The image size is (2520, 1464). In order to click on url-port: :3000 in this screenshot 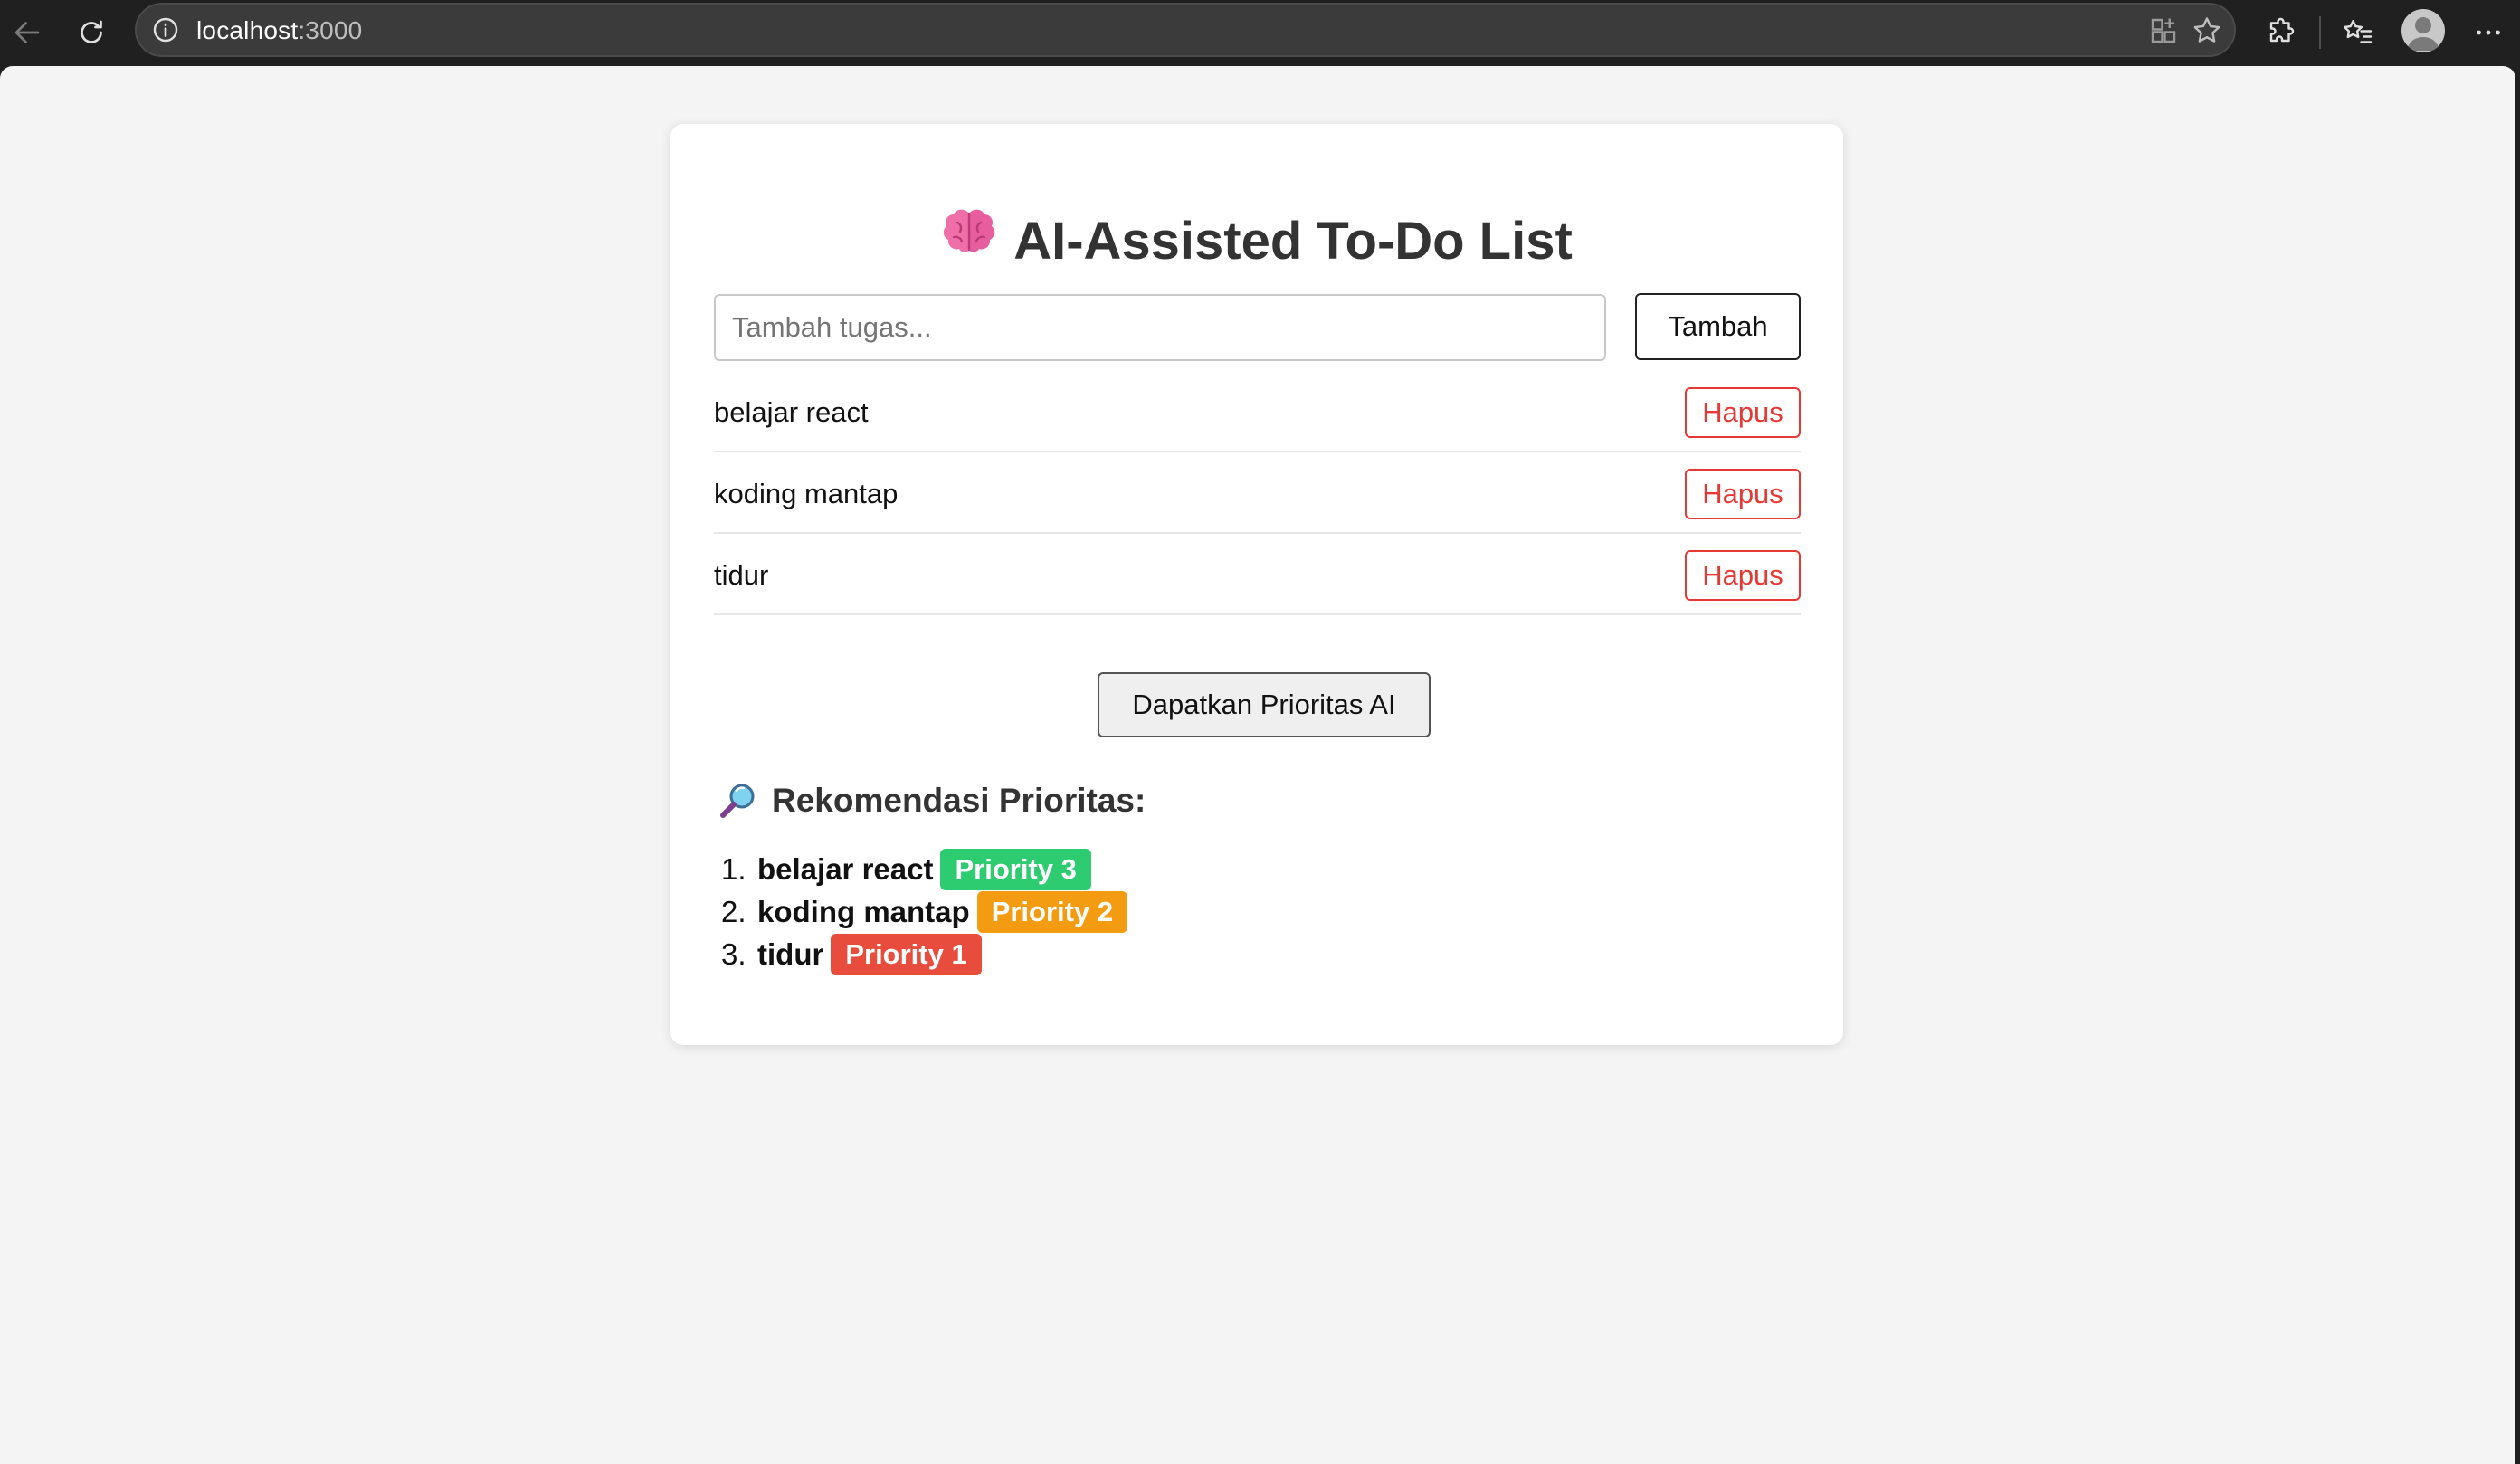, I will do `click(331, 30)`.